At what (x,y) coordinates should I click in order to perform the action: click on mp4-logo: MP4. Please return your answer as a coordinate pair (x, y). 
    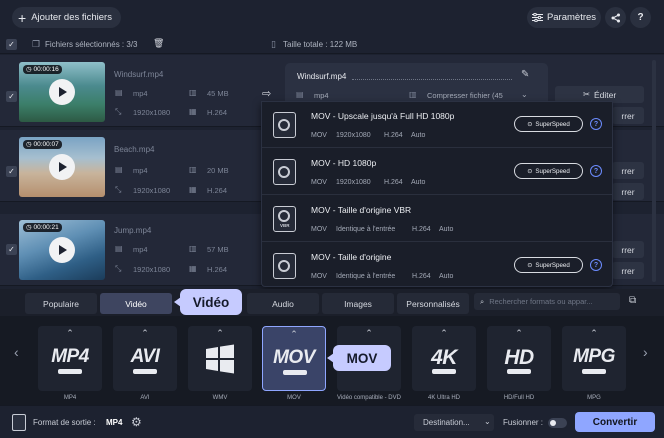
    Looking at the image, I should click on (70, 356).